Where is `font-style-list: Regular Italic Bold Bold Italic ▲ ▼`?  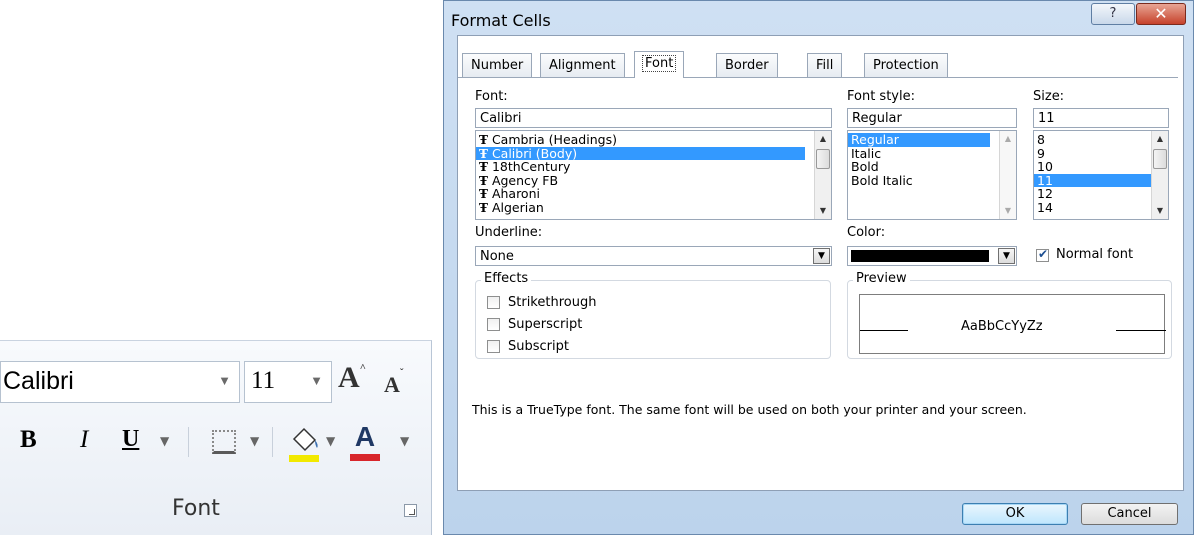 font-style-list: Regular Italic Bold Bold Italic ▲ ▼ is located at coordinates (932, 175).